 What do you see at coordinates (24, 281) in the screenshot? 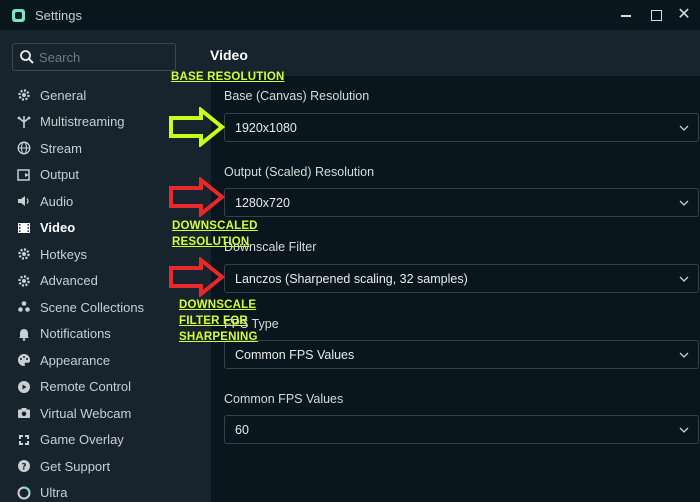
I see `advanced-gear-icon` at bounding box center [24, 281].